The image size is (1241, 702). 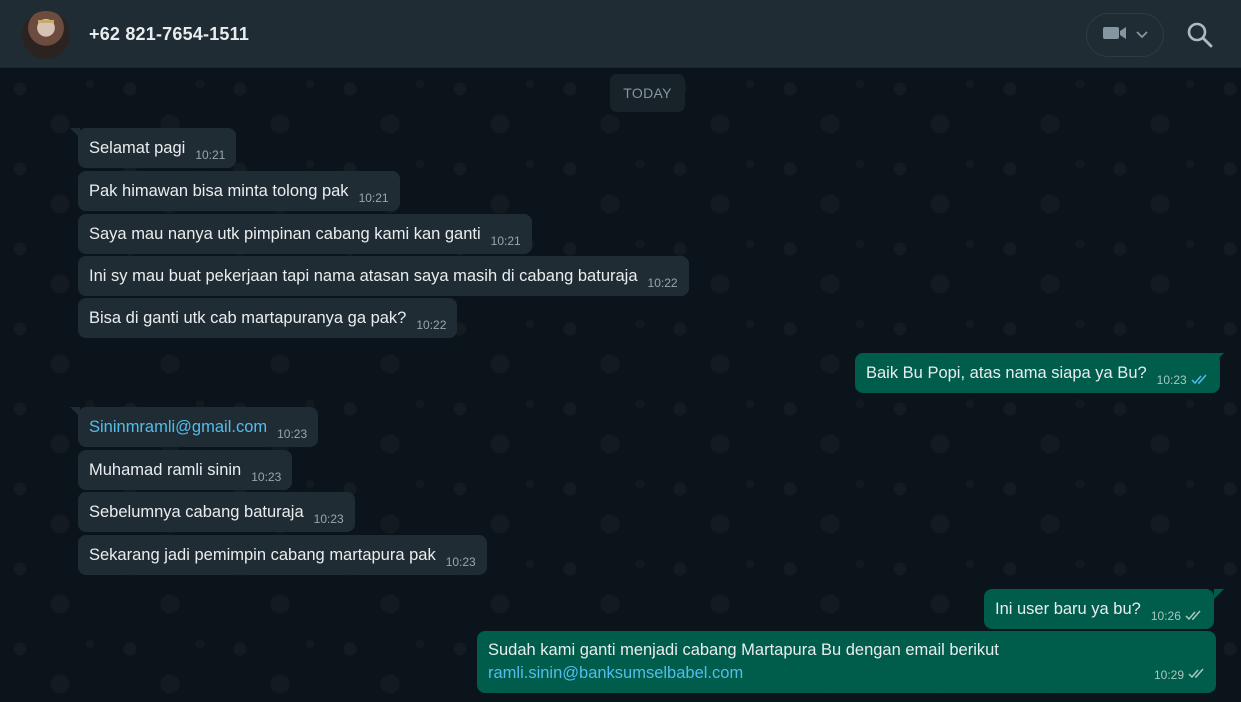 I want to click on message-meta: 10:29, so click(x=1180, y=675).